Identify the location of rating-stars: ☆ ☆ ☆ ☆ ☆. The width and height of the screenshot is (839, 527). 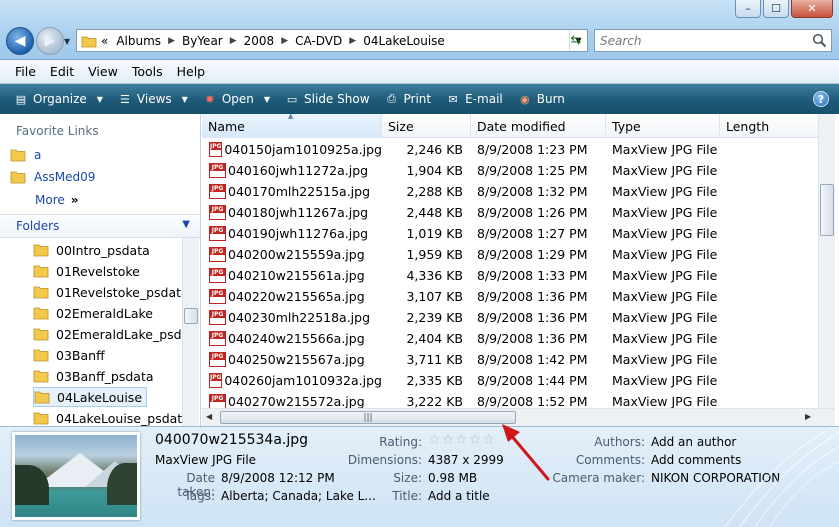
(461, 440).